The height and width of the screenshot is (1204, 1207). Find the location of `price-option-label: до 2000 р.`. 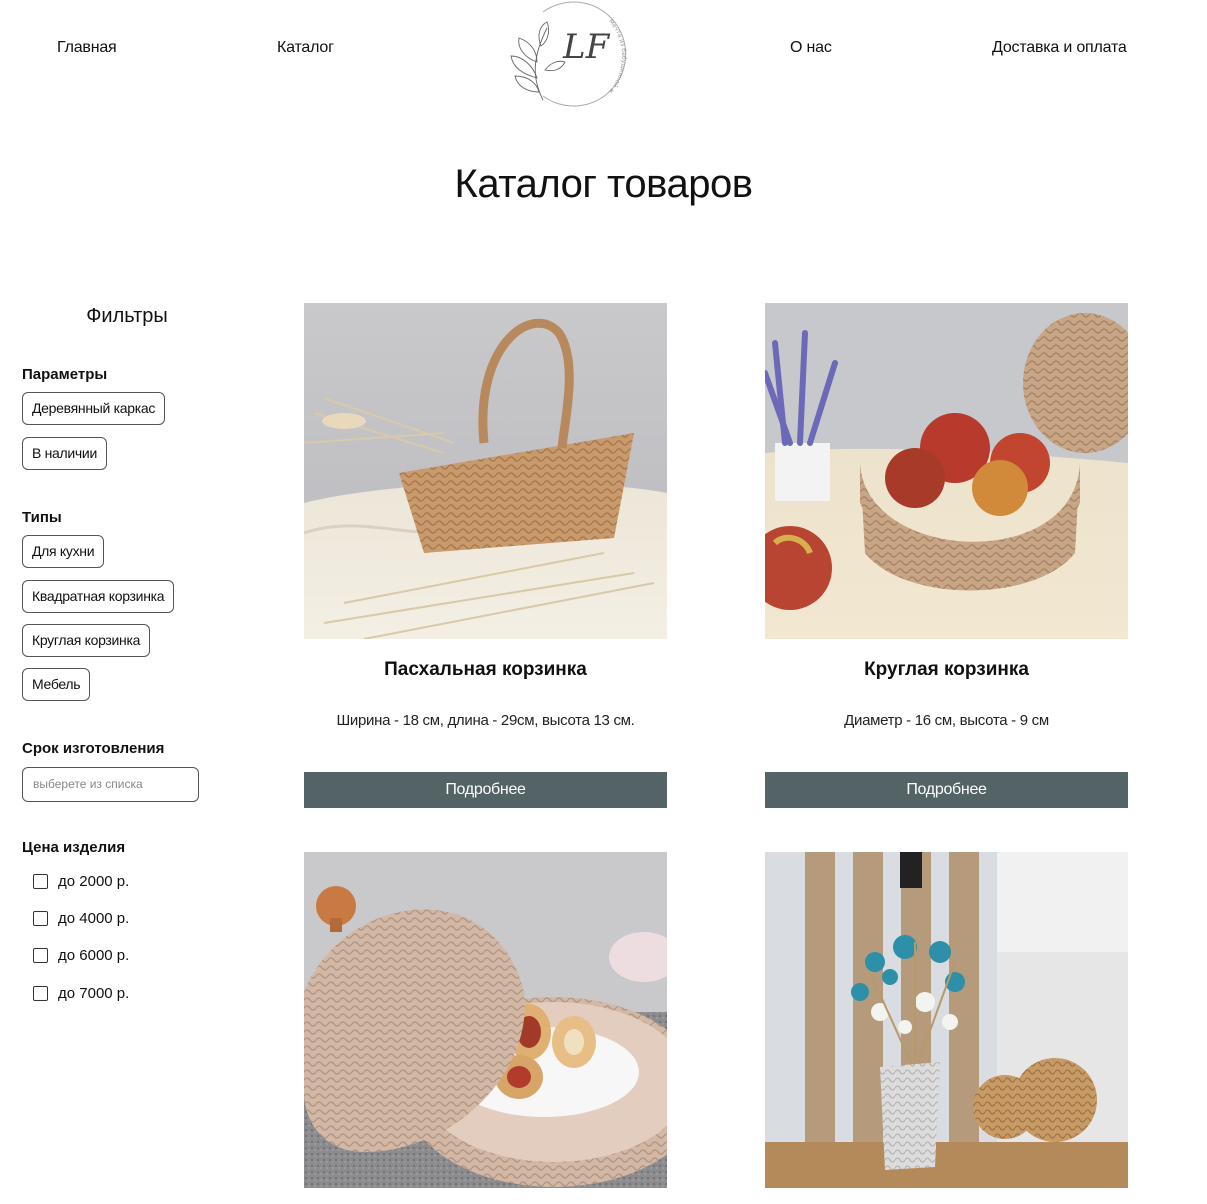

price-option-label: до 2000 р. is located at coordinates (94, 881).